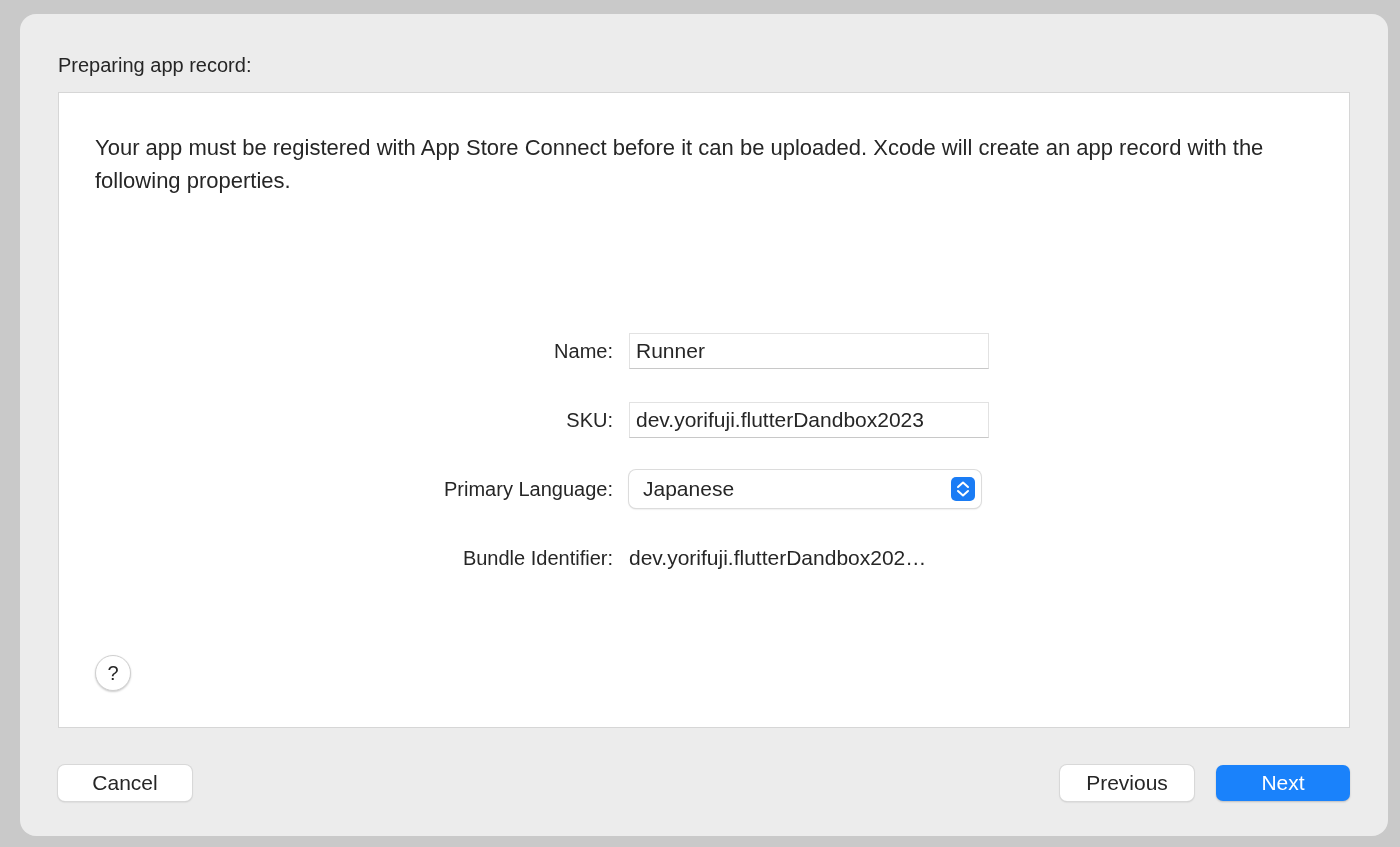 Image resolution: width=1400 pixels, height=847 pixels. I want to click on up-down-chevron-icon, so click(963, 489).